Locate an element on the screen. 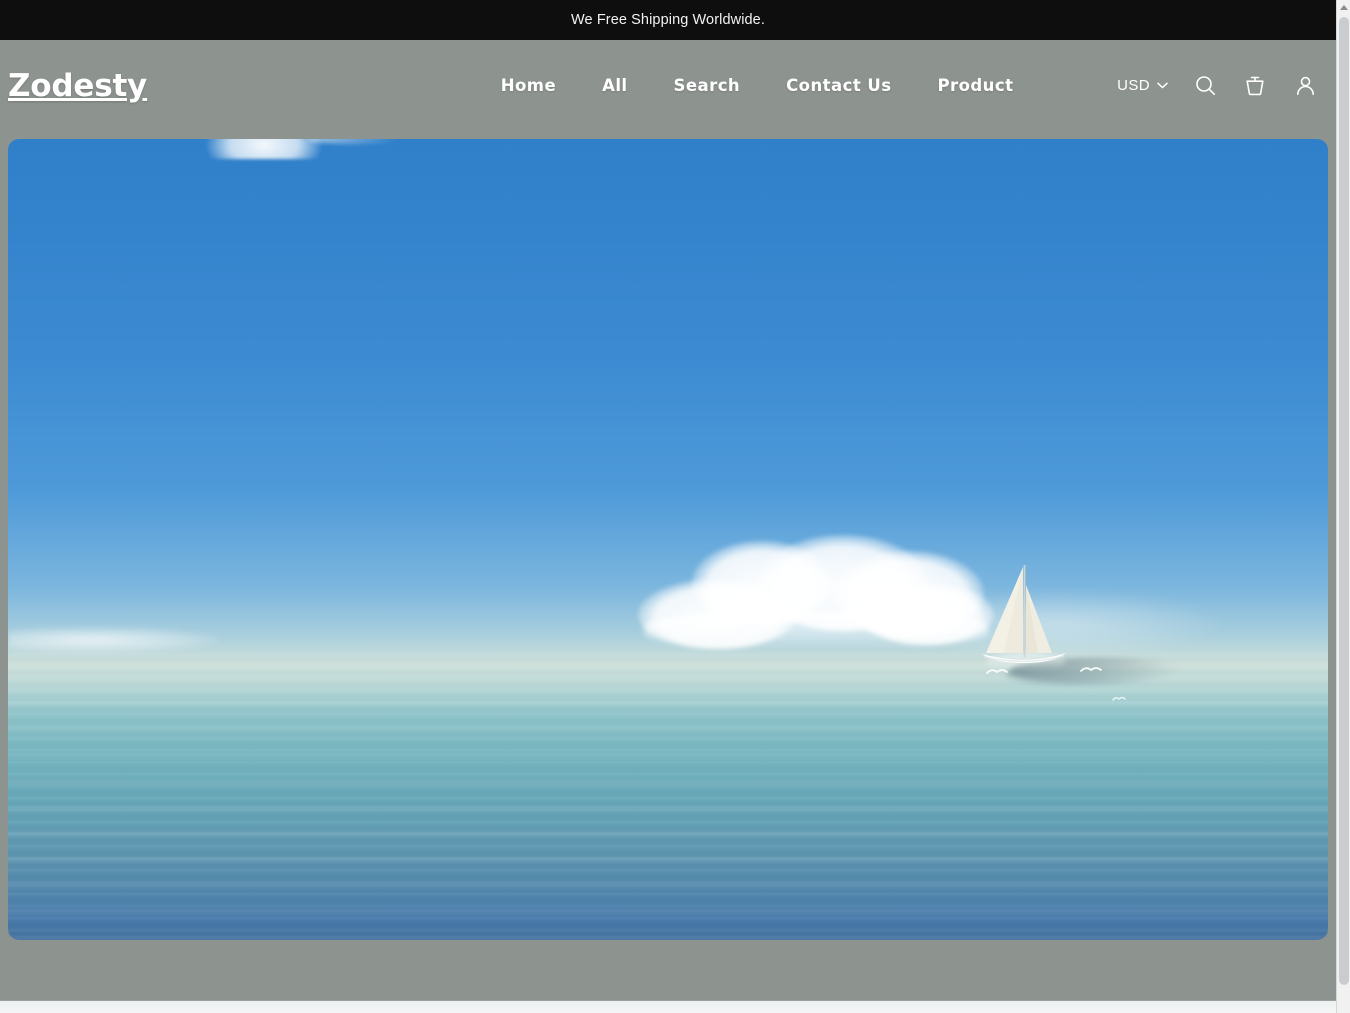 The height and width of the screenshot is (1013, 1350). search-icon is located at coordinates (1205, 85).